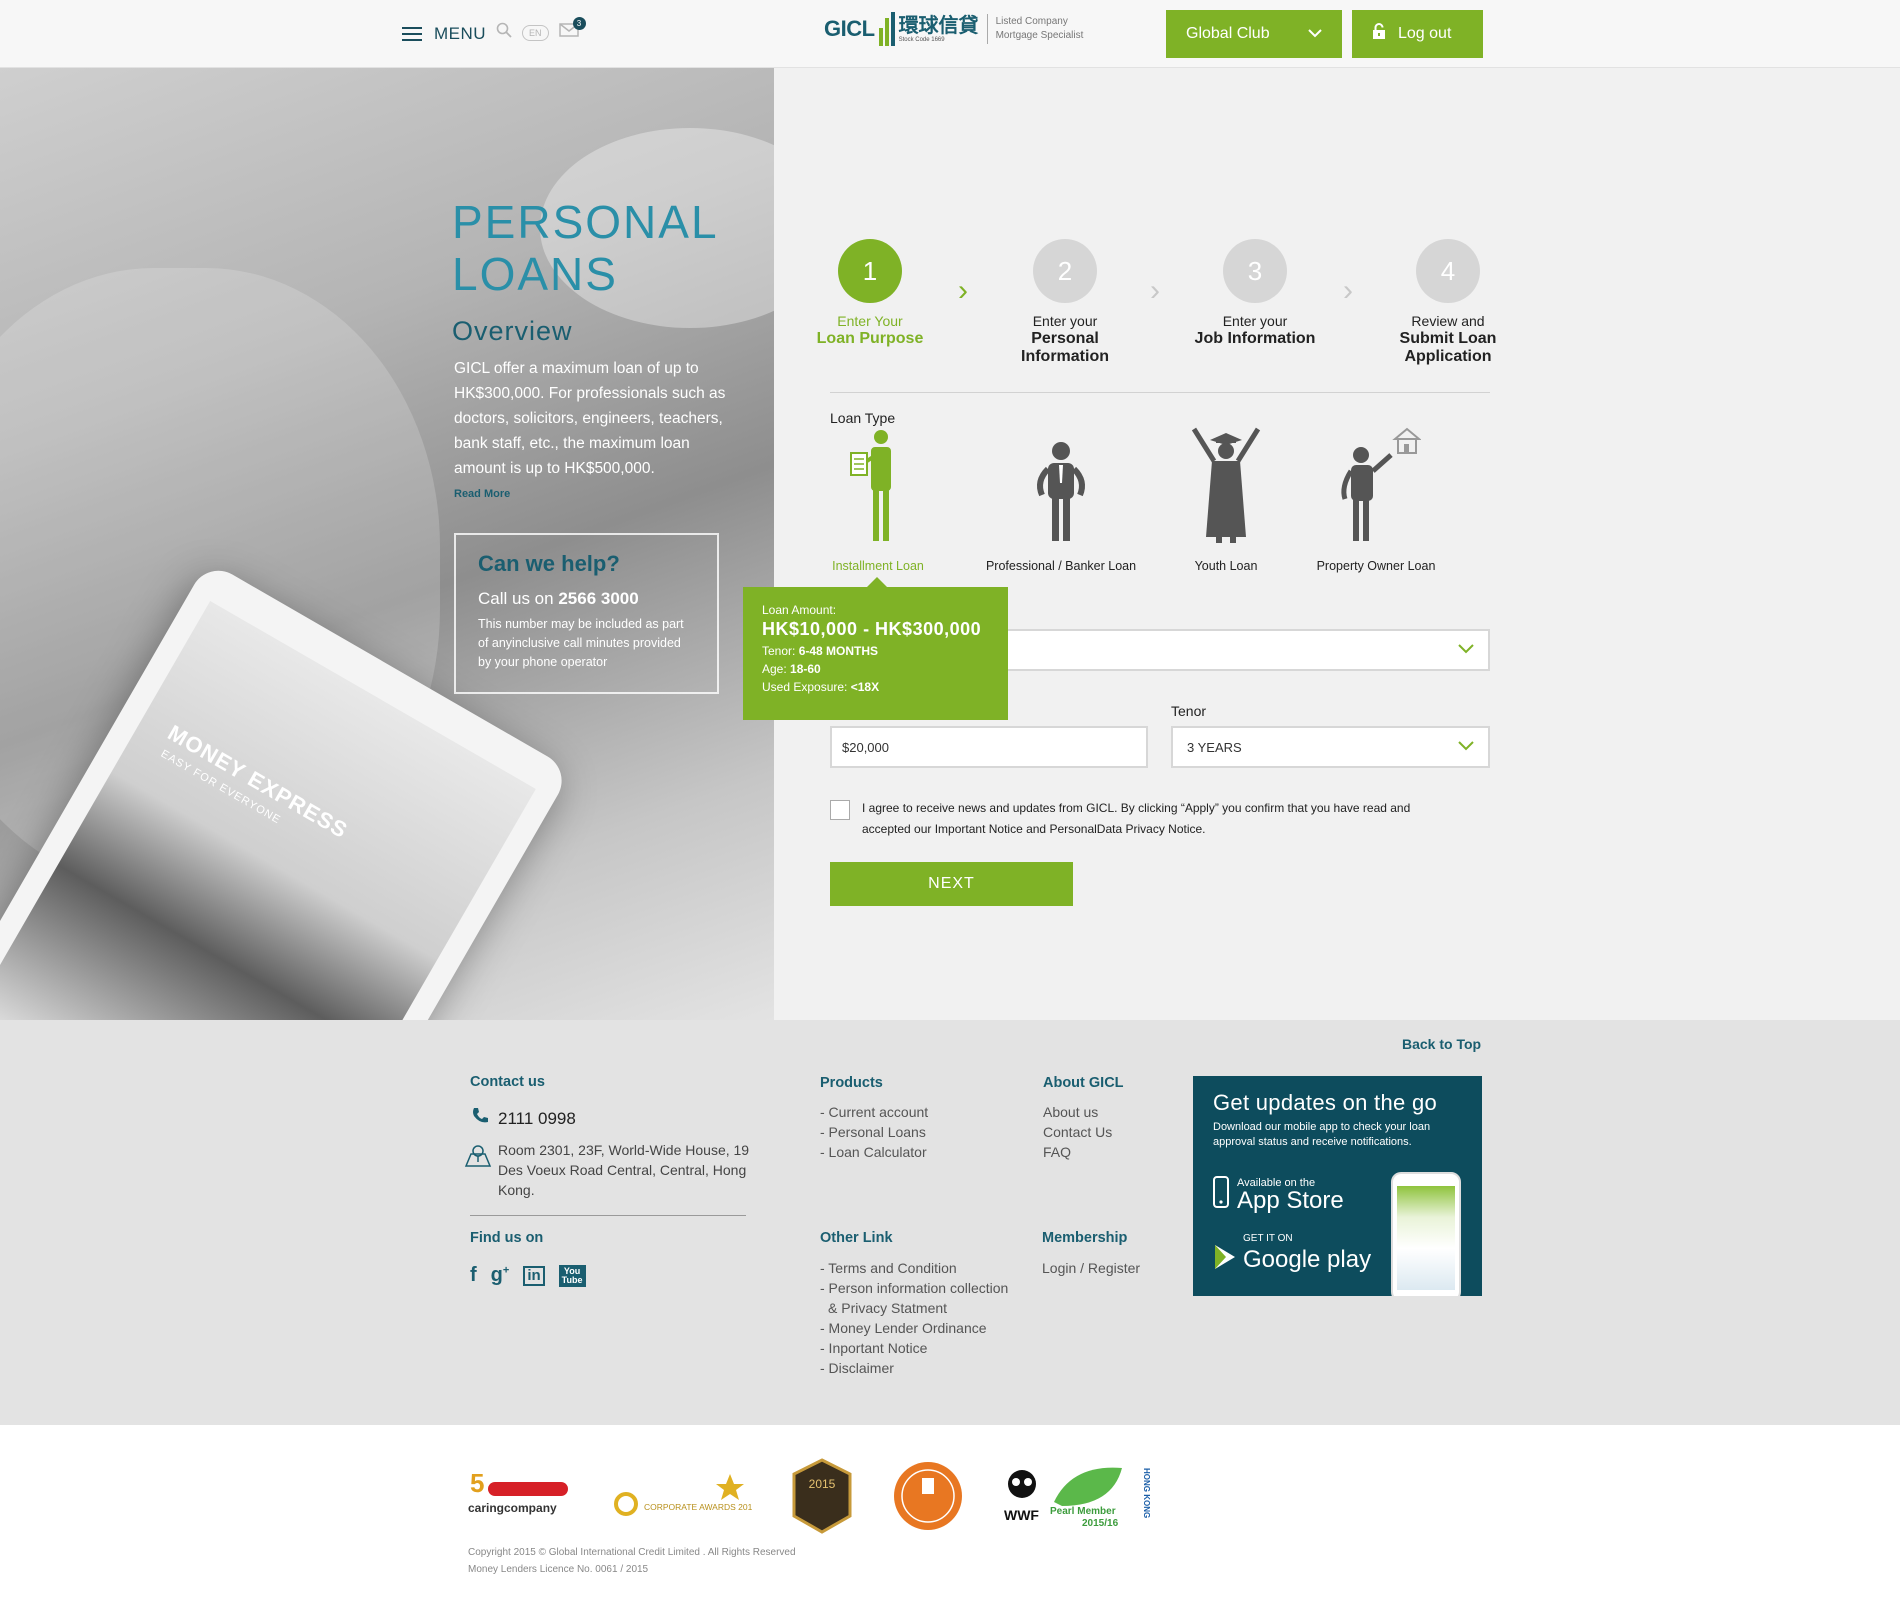 This screenshot has width=1900, height=1600. I want to click on loan-type-installment-label: Installment Loan, so click(878, 566).